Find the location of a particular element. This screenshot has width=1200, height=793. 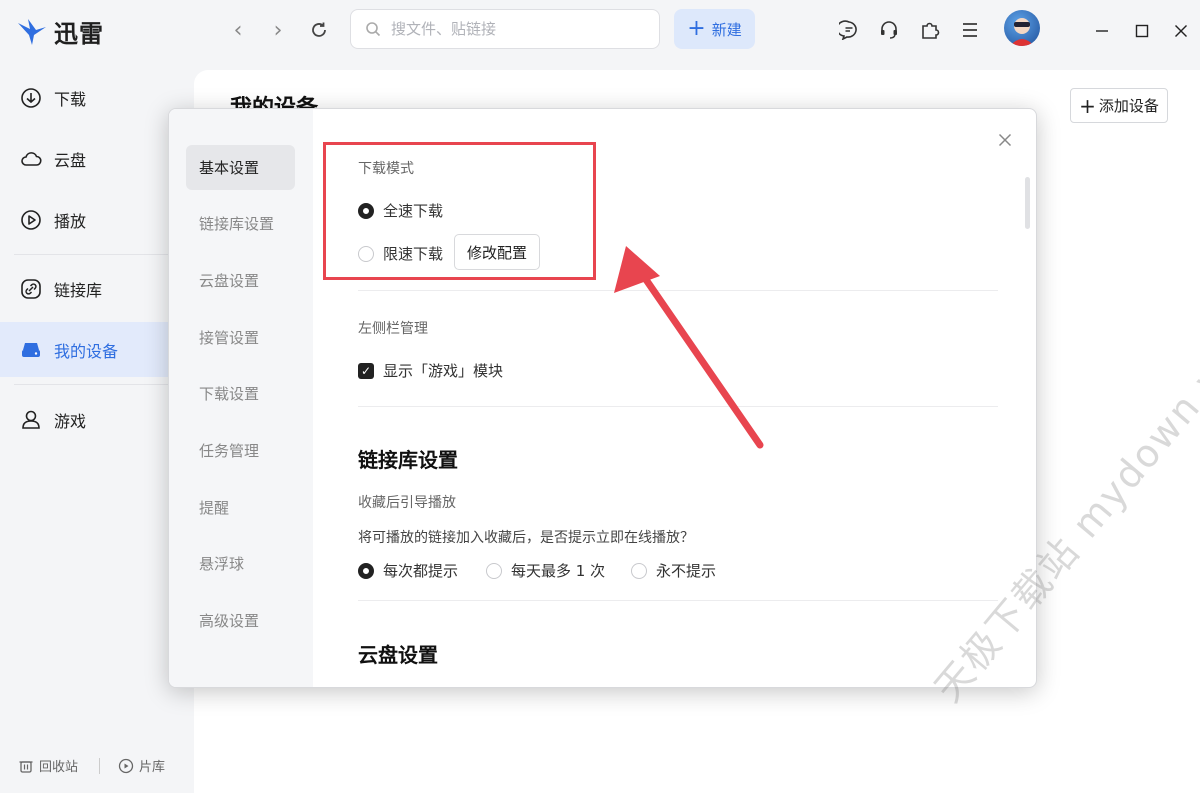

radio-always-prompt: 每次都提示 is located at coordinates (408, 570).